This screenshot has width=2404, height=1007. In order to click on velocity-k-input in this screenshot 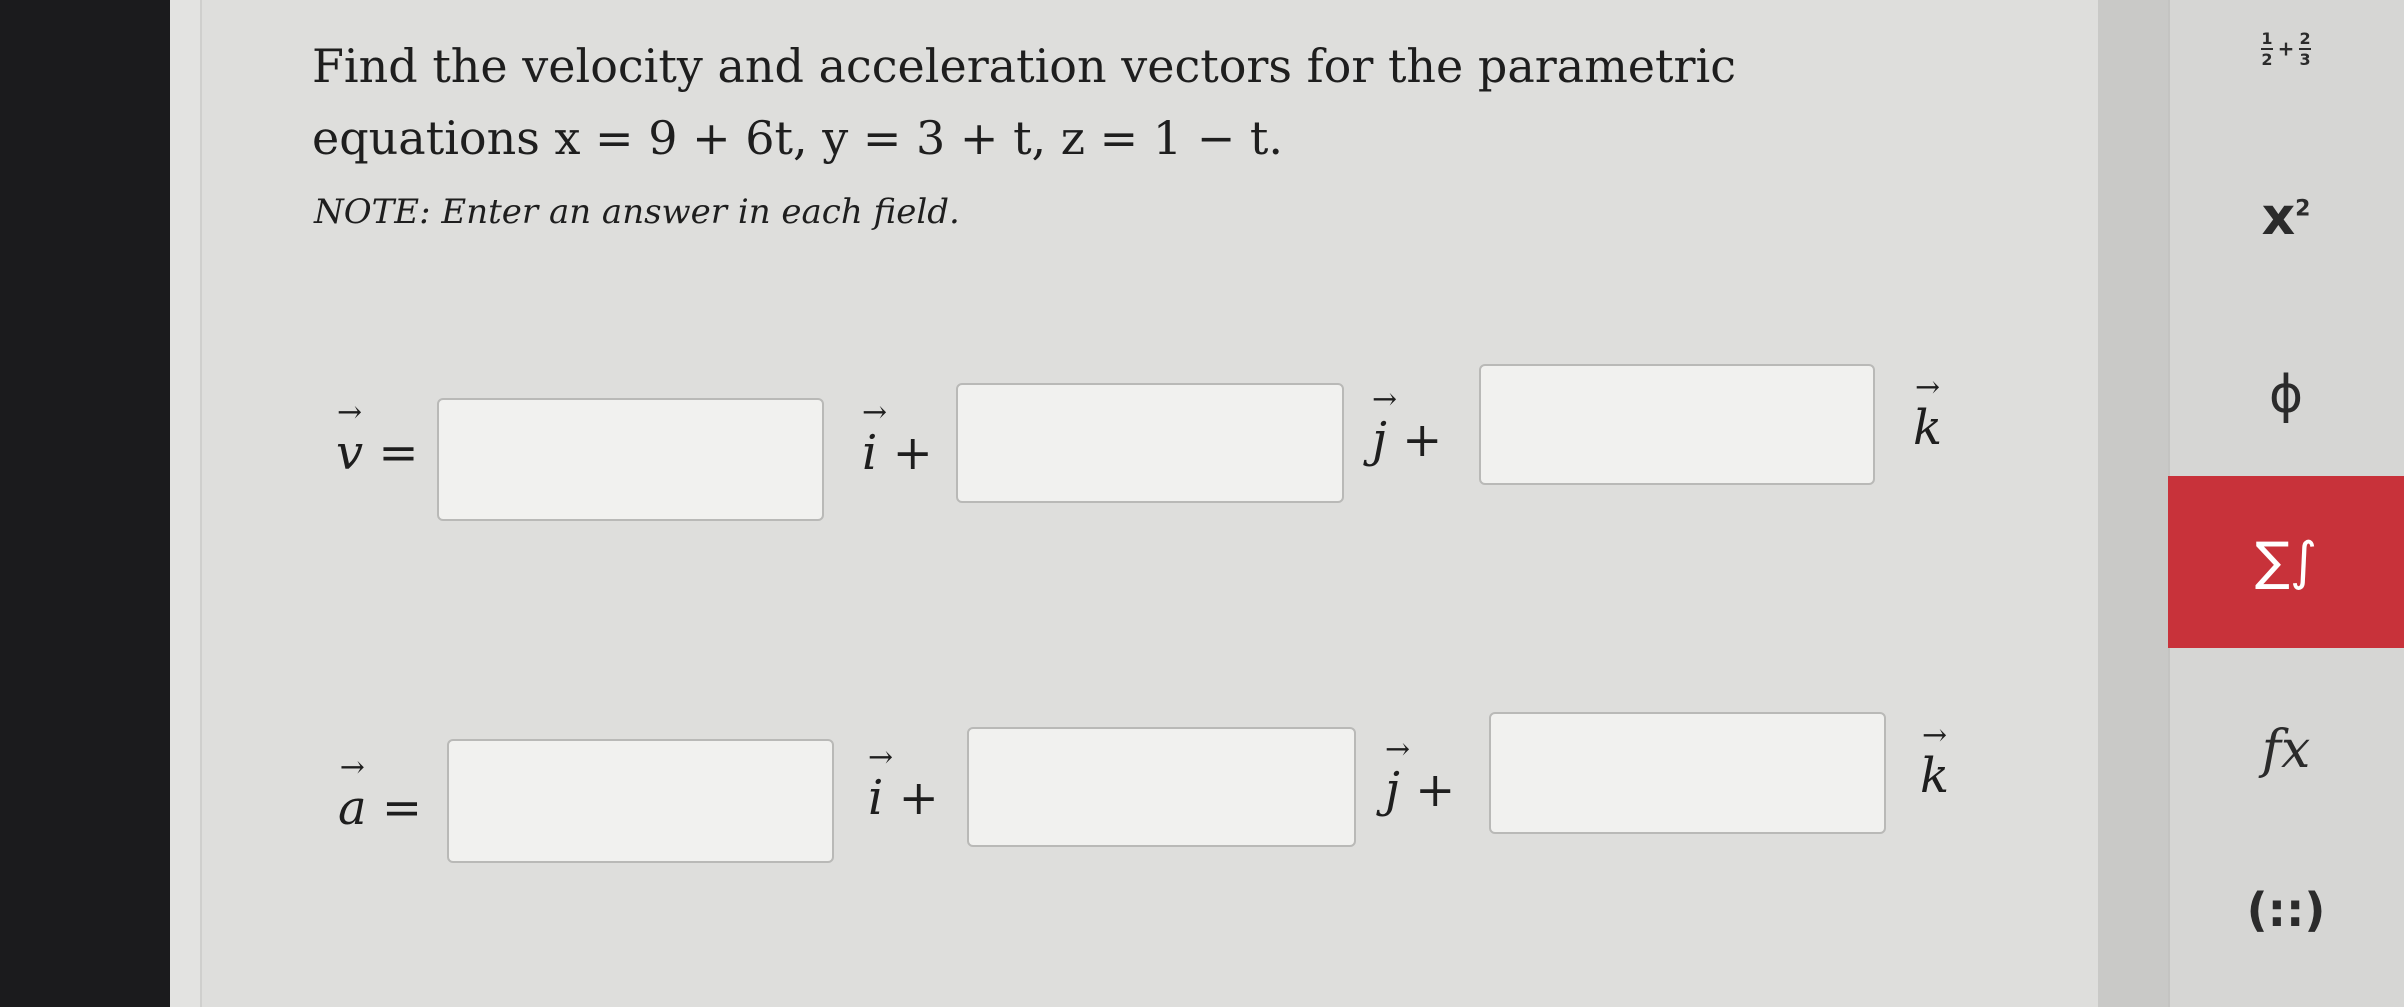, I will do `click(1677, 424)`.